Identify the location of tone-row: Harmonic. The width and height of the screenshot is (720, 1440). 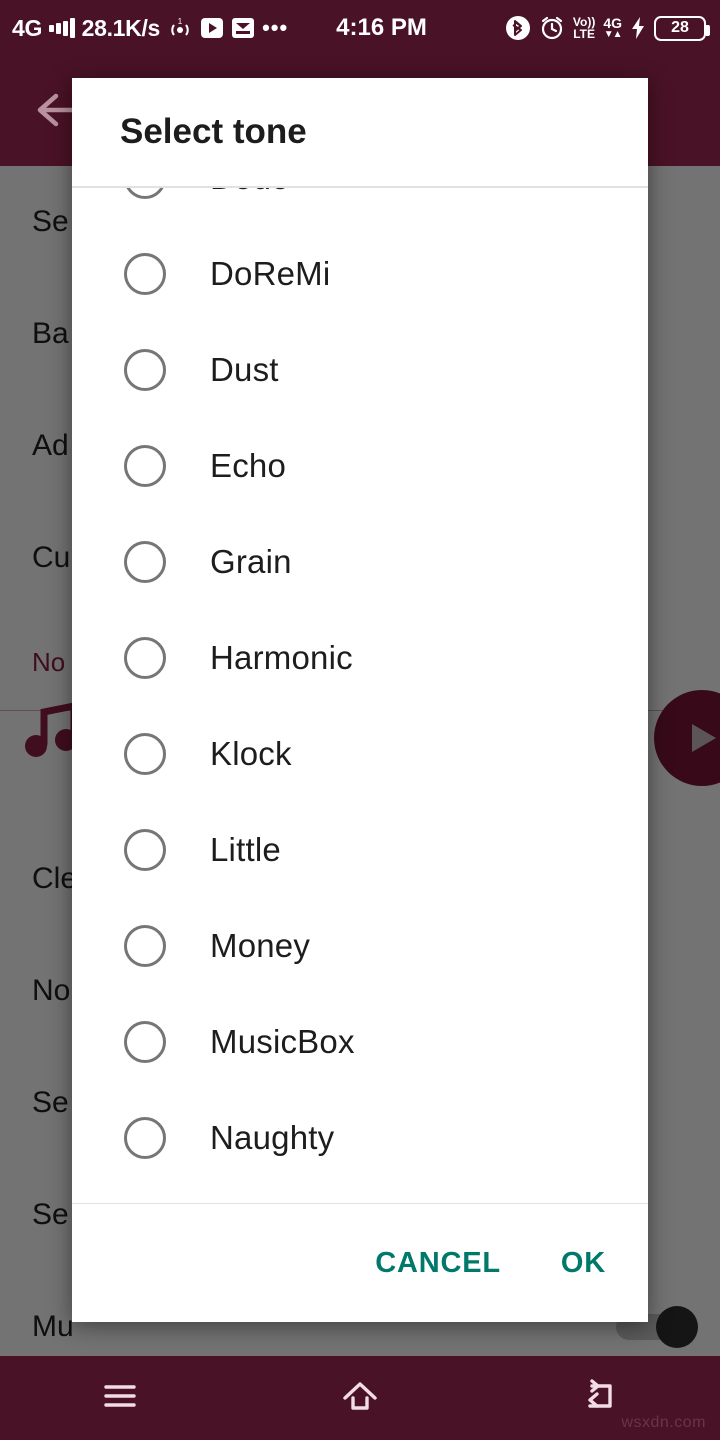
(360, 658).